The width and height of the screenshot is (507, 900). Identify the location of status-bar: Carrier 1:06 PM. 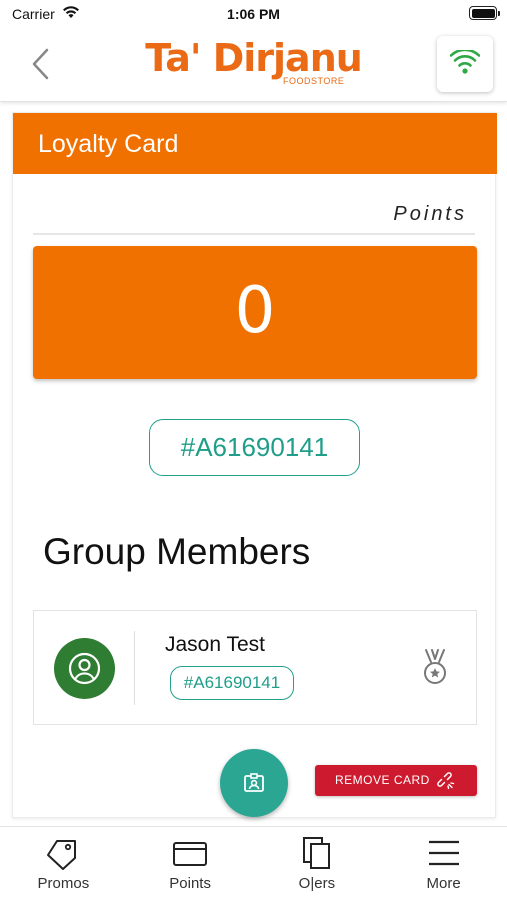
(253, 15).